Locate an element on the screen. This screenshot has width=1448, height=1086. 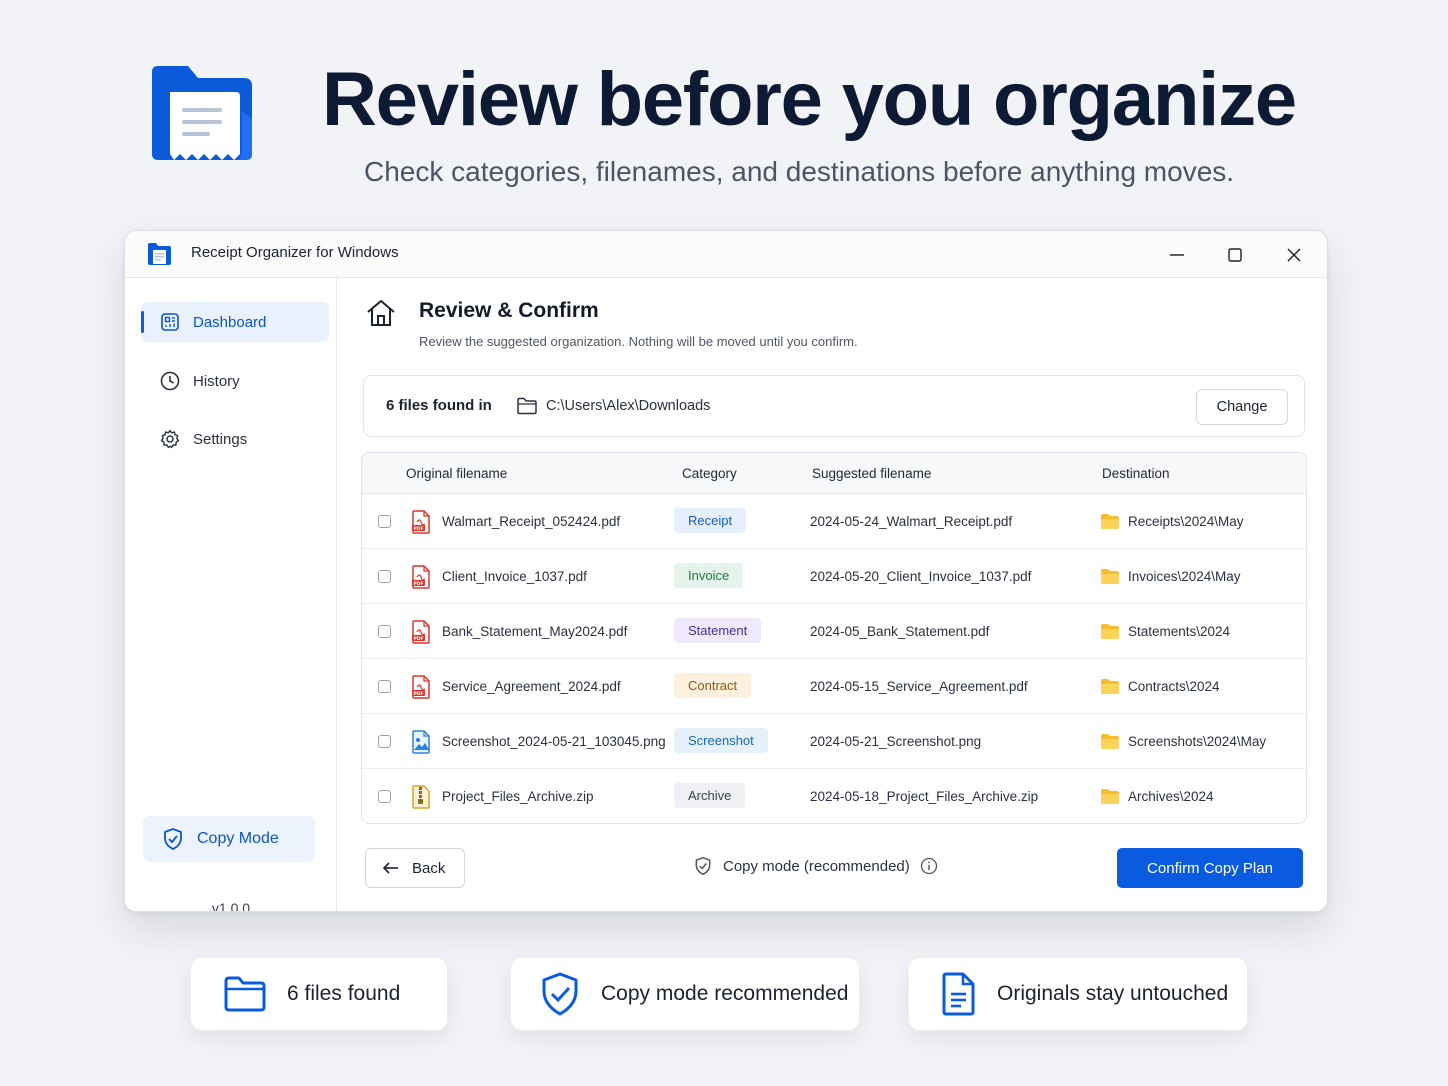
document-icon is located at coordinates (958, 994).